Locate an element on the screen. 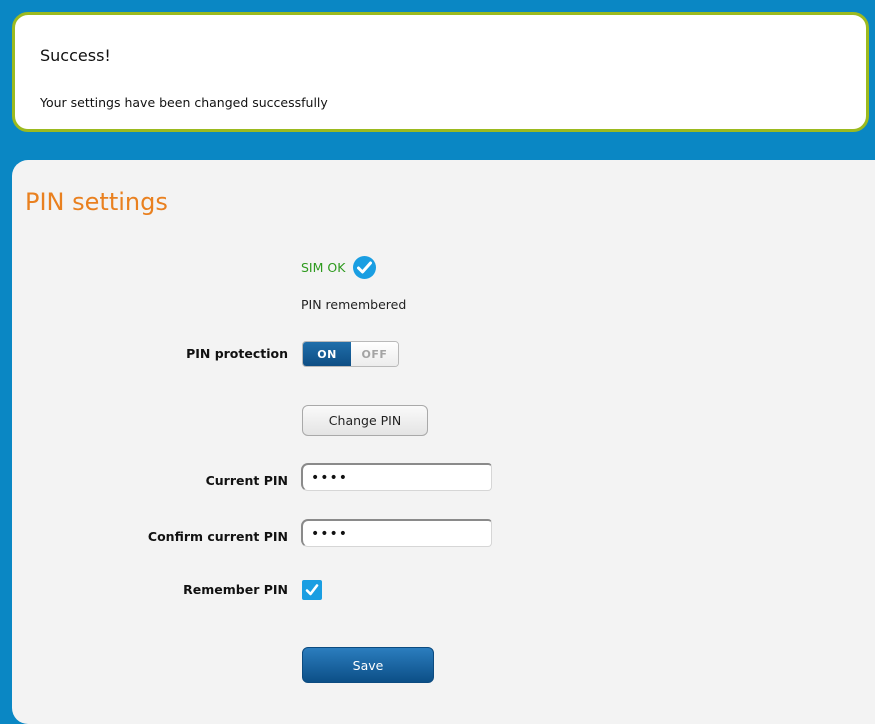  confirm-pin-label: Confirm current PIN is located at coordinates (217, 536).